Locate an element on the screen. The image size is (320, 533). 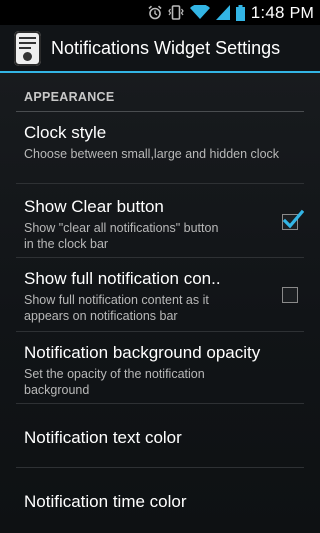
pref-title: Clock style is located at coordinates (65, 132).